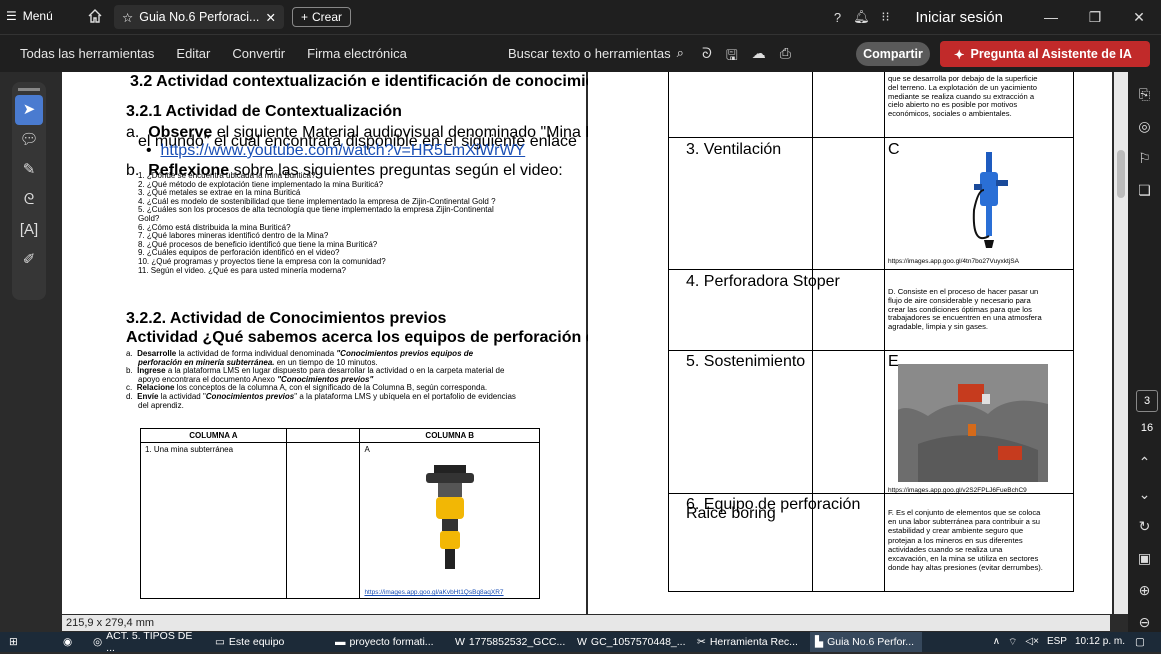  I want to click on language-indicator: ESP, so click(1057, 642).